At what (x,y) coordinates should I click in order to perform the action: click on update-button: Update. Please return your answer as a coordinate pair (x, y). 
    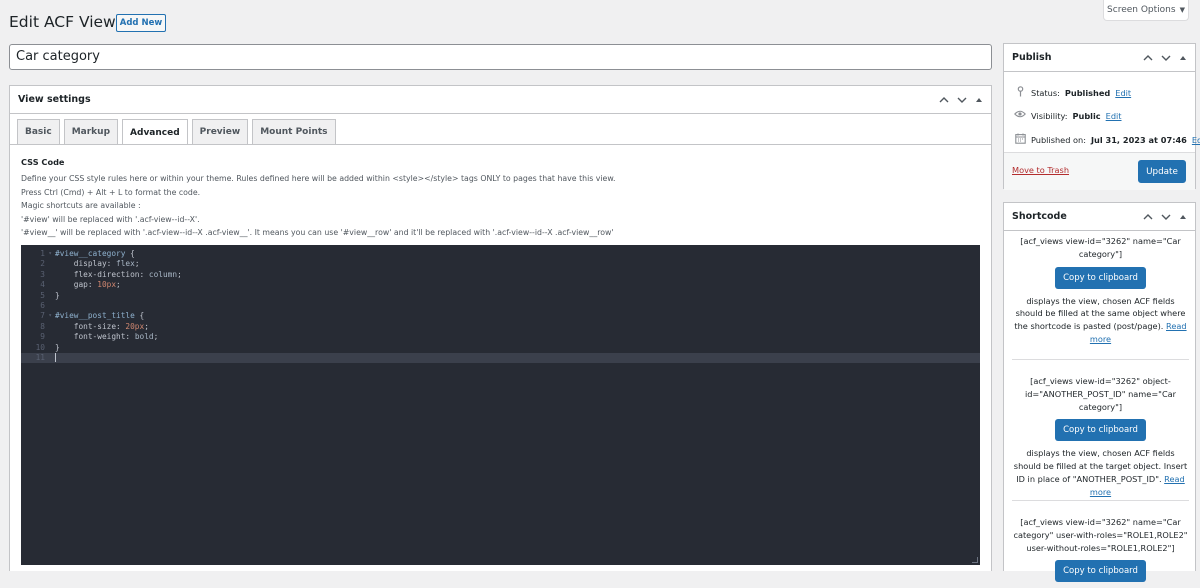
    Looking at the image, I should click on (1162, 171).